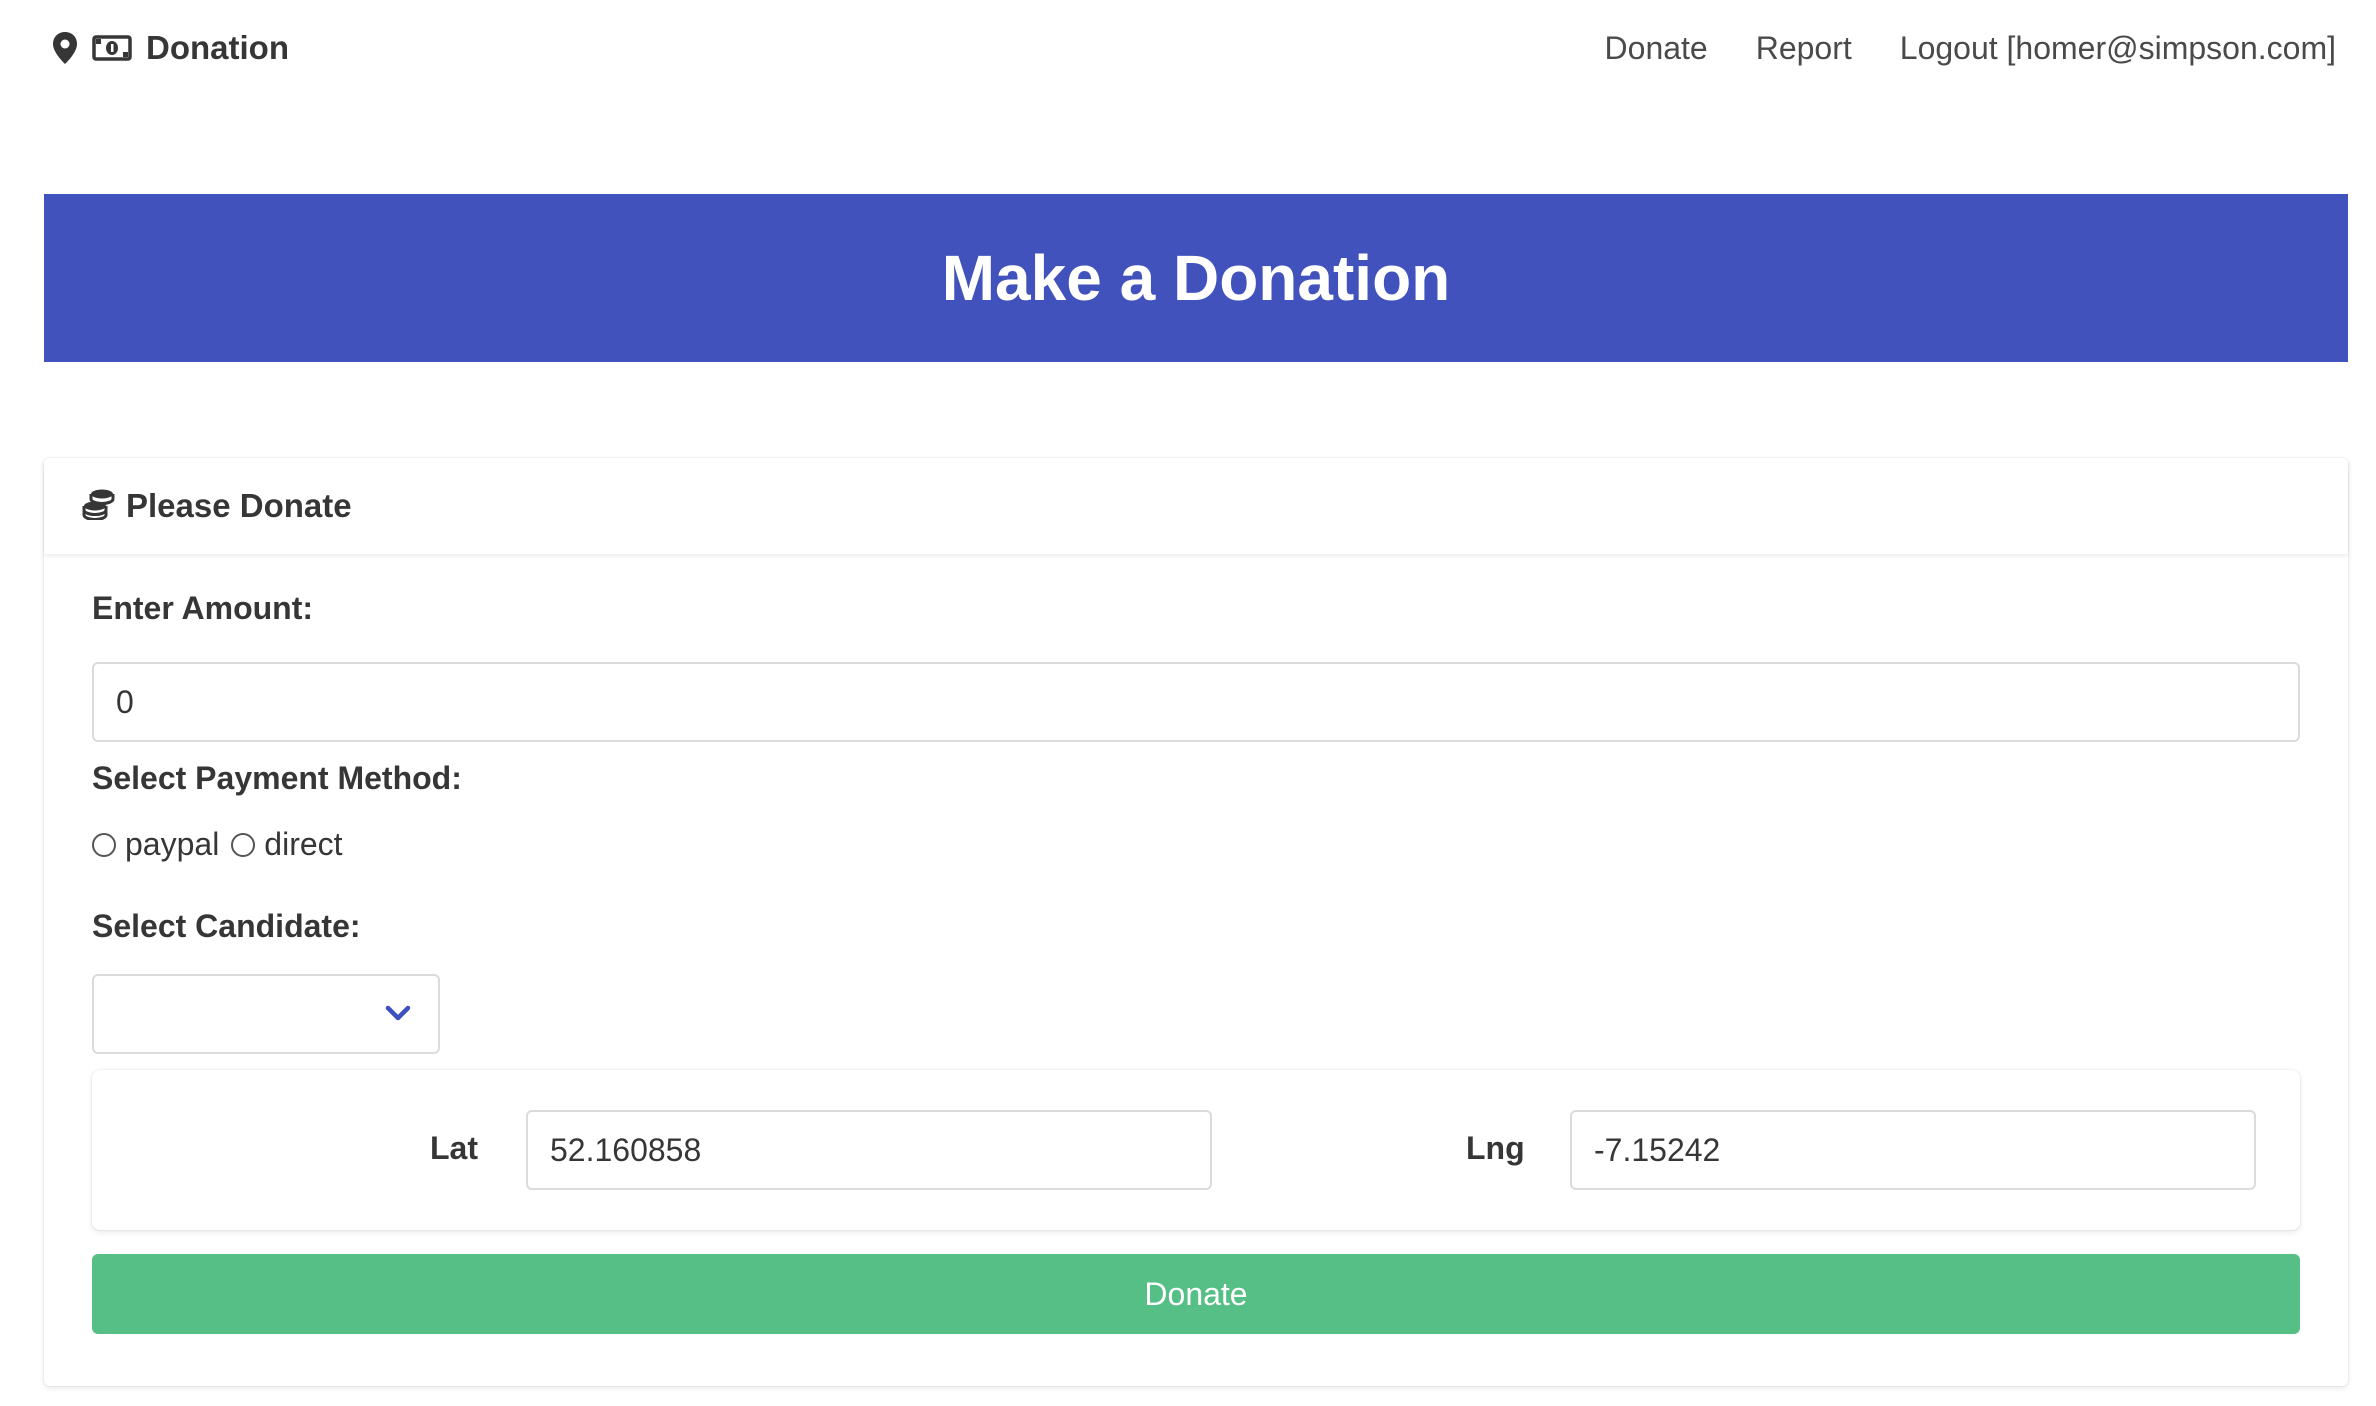 This screenshot has width=2376, height=1406. I want to click on nav-link-donate: Donate, so click(1656, 48).